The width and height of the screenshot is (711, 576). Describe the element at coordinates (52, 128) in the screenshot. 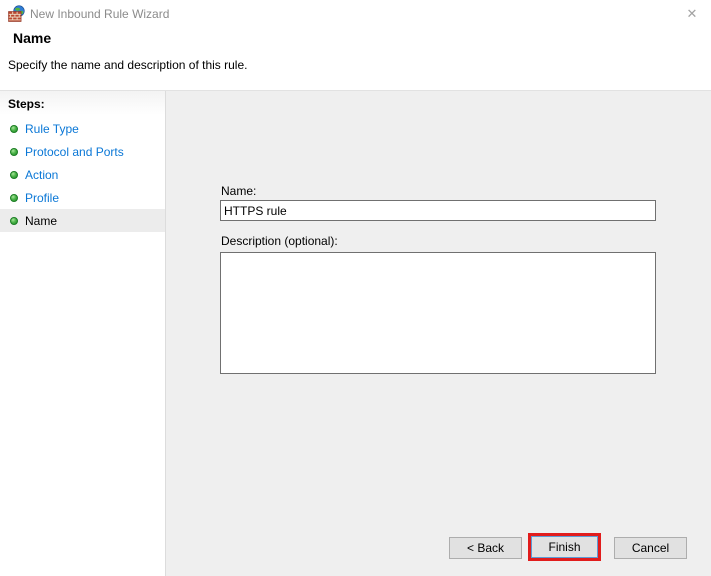

I see `step-label: Rule Type` at that location.